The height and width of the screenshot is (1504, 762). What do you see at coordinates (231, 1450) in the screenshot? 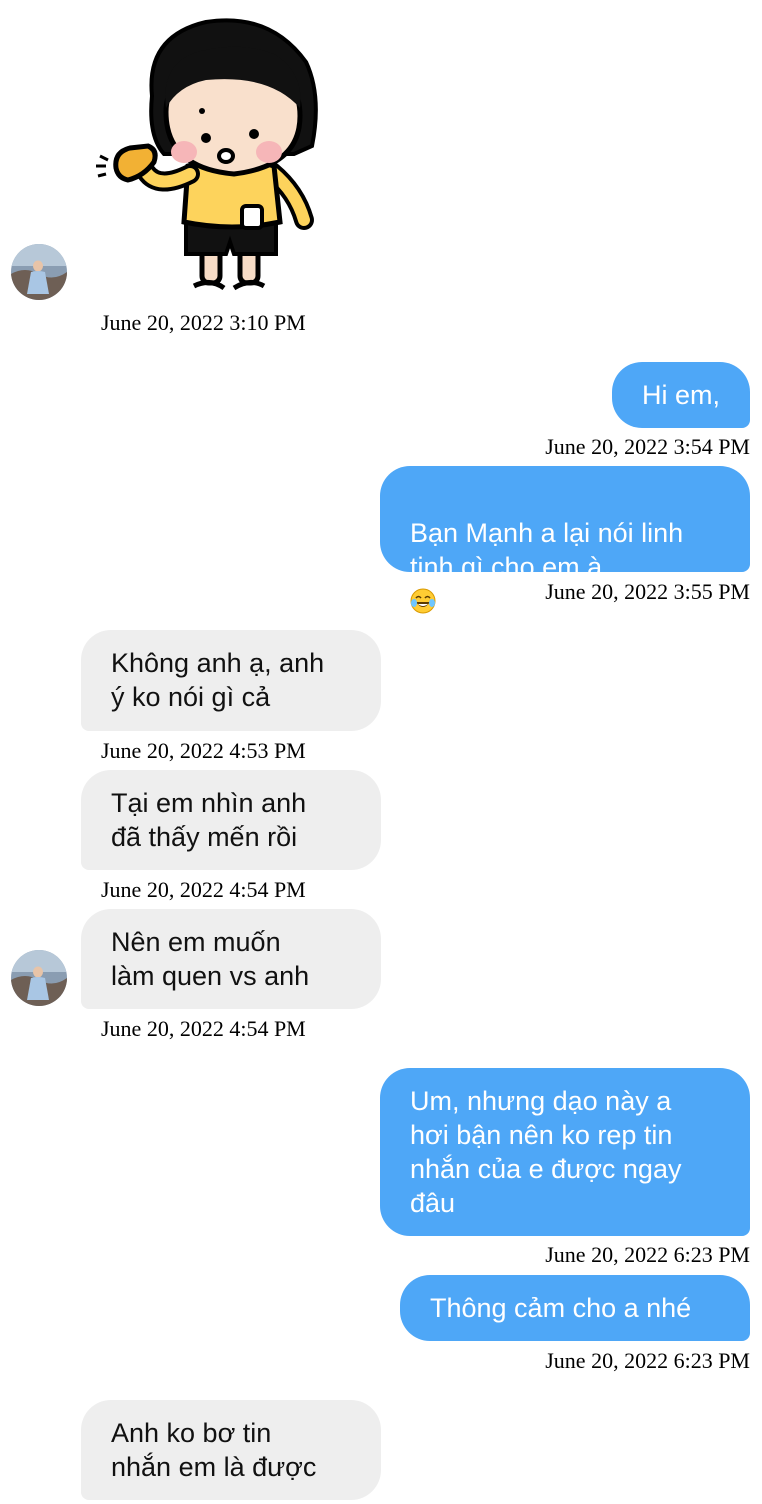
I see `incoming-message-bubble: Anh ko bơ tin nhắn em là được` at bounding box center [231, 1450].